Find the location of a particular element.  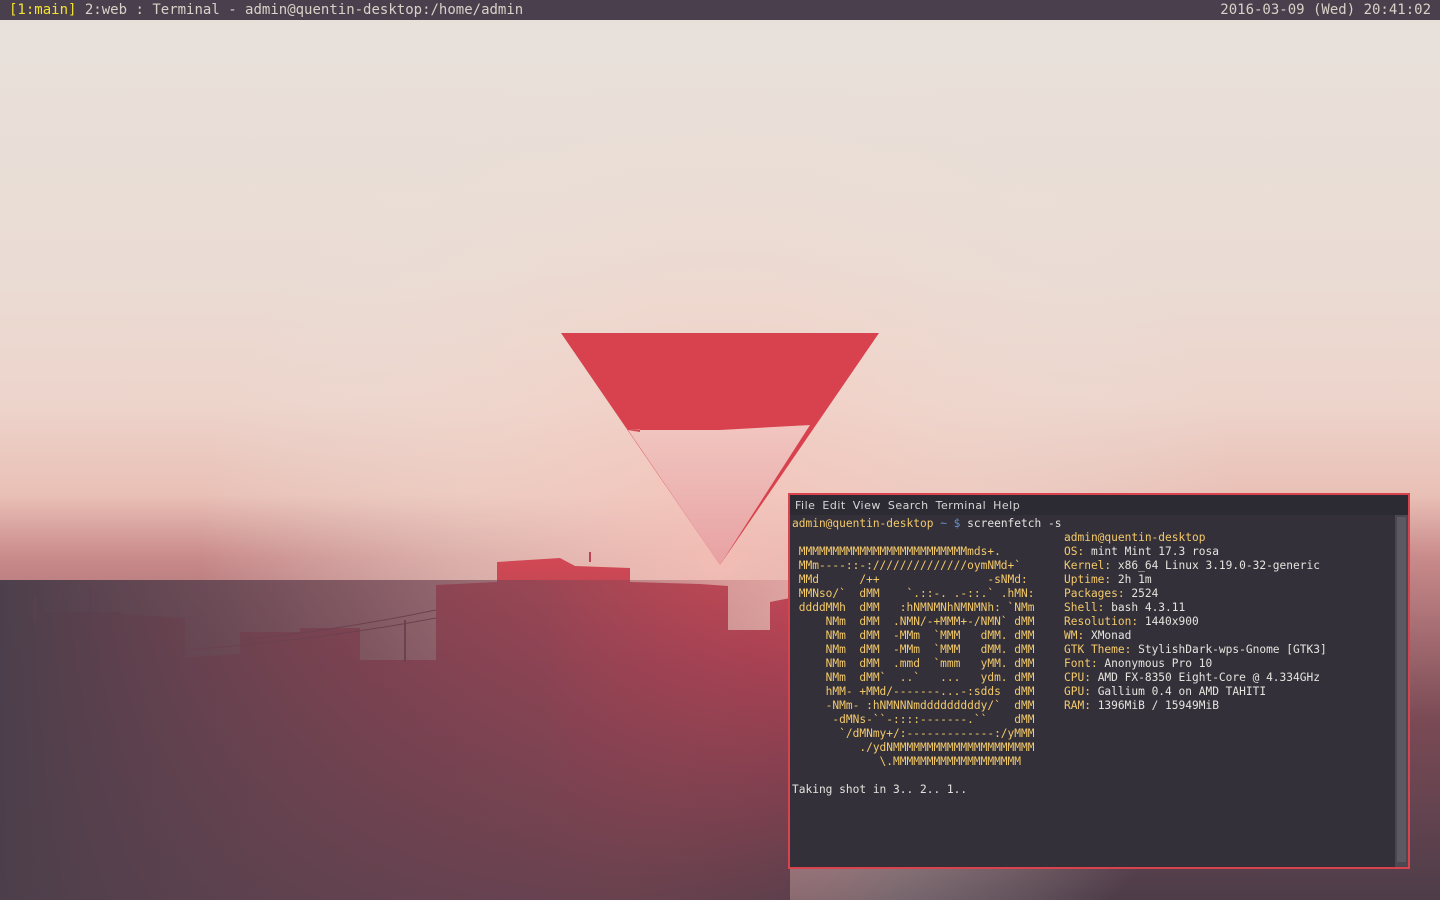

command-line: admin@quentin-desktop ~ $ screenfetch -s is located at coordinates (926, 524).